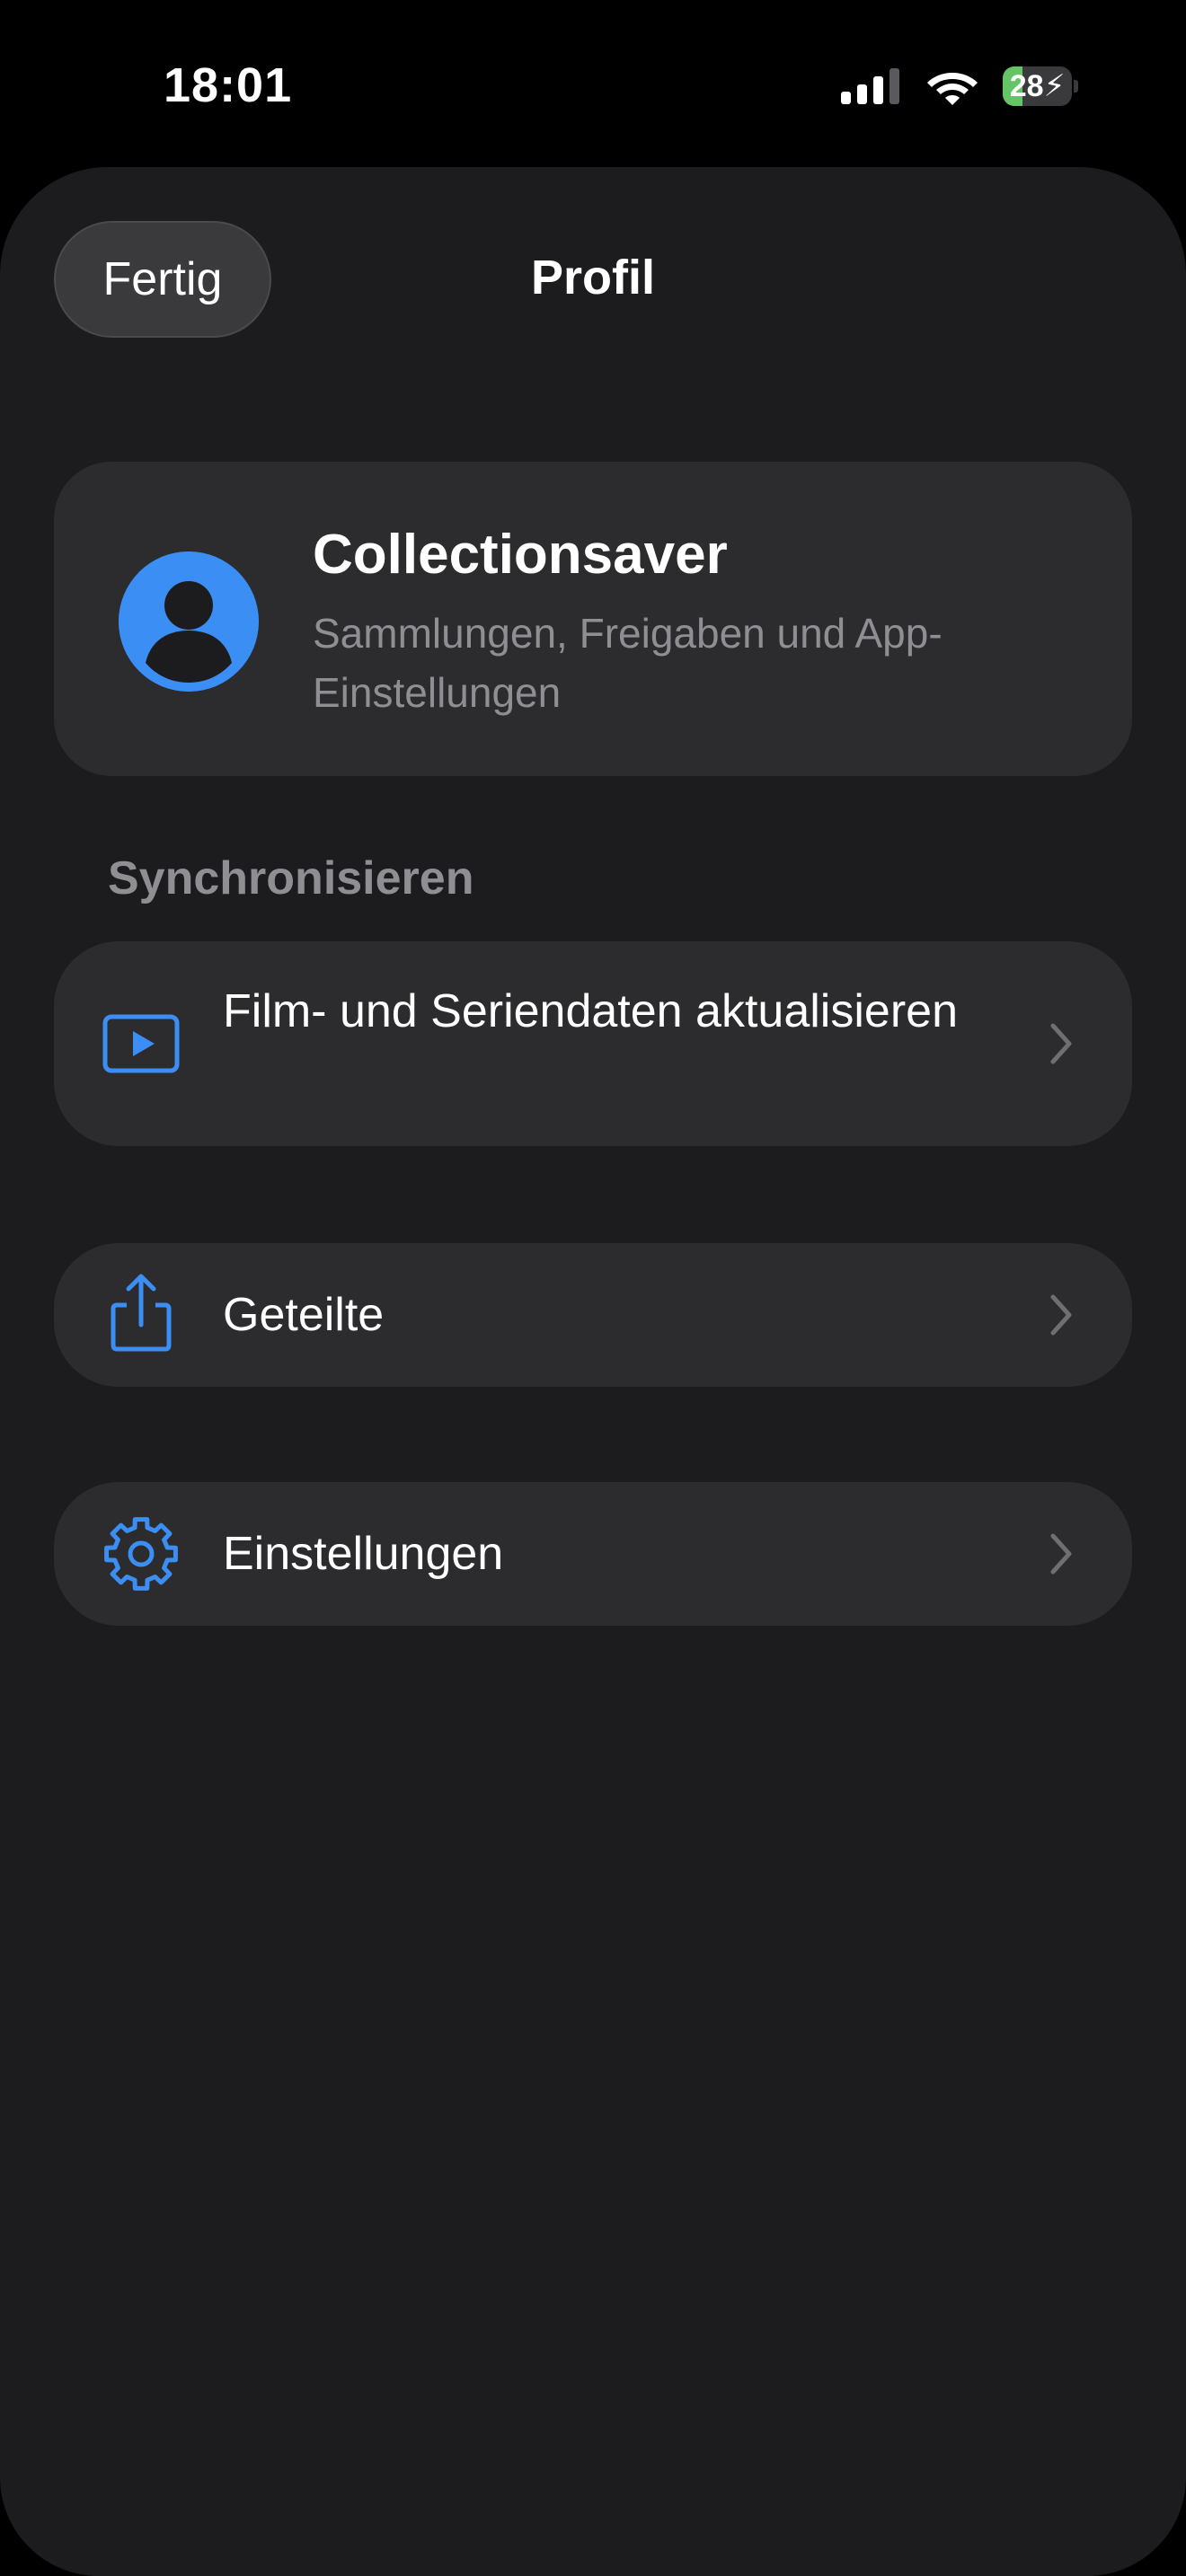 The image size is (1186, 2576). What do you see at coordinates (291, 878) in the screenshot?
I see `section-header-sync: Synchronisieren` at bounding box center [291, 878].